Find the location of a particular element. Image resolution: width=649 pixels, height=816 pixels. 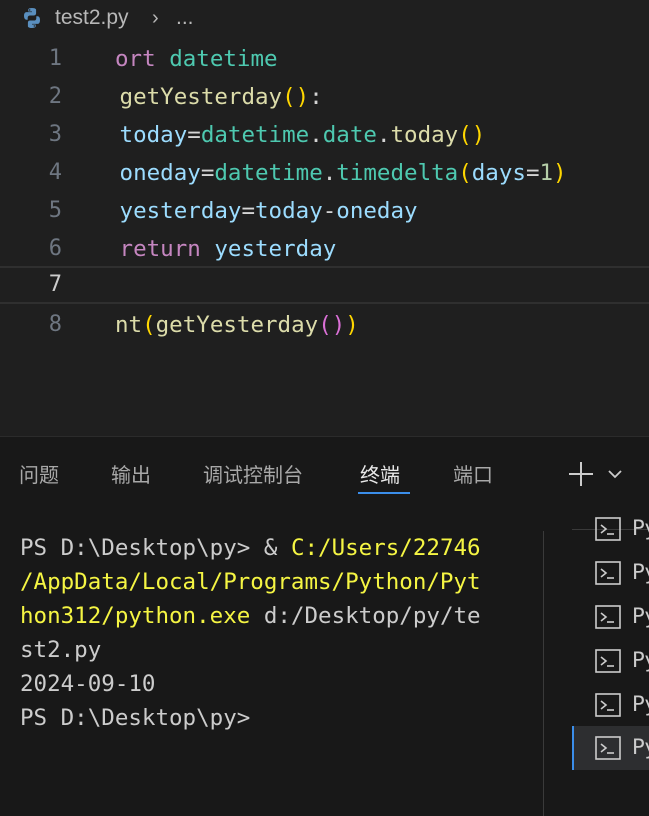

breadcrumb-file: test2.py is located at coordinates (92, 18).